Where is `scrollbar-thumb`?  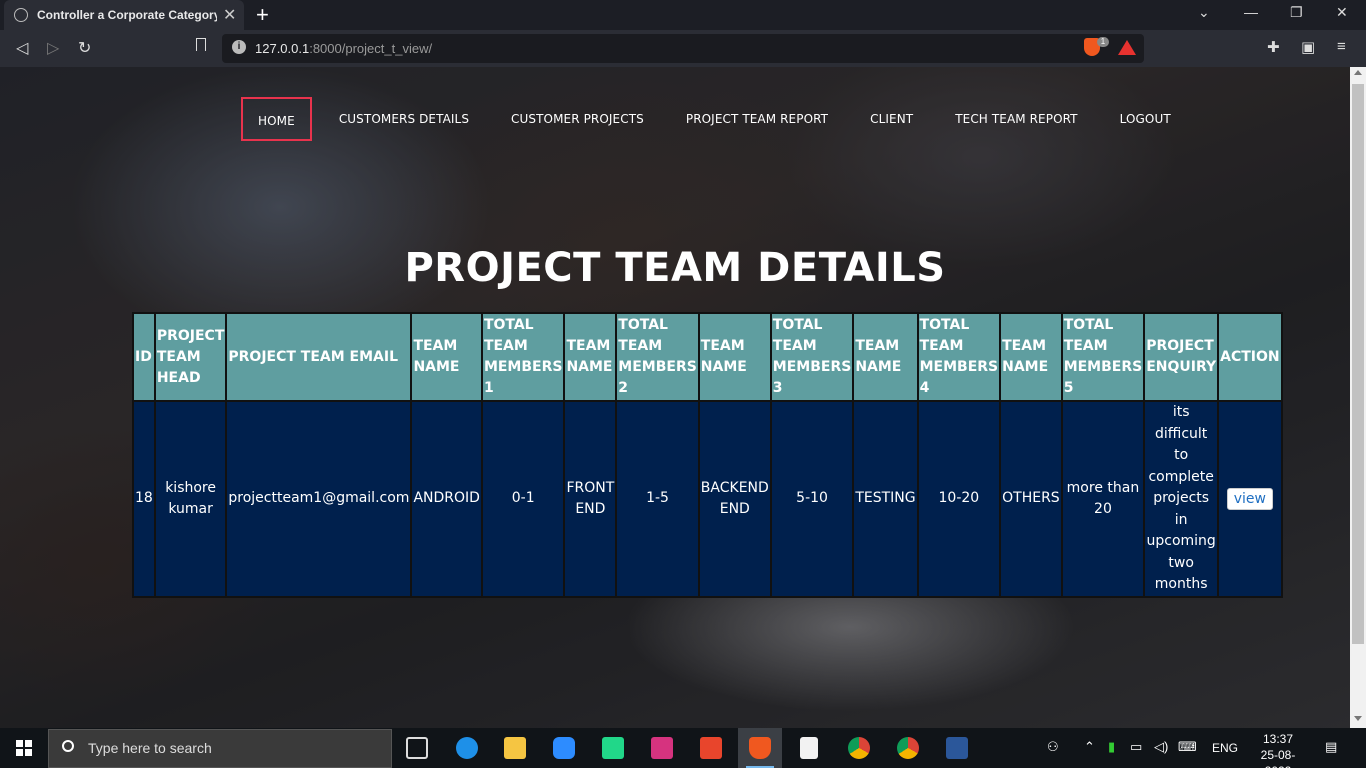
scrollbar-thumb is located at coordinates (1358, 364).